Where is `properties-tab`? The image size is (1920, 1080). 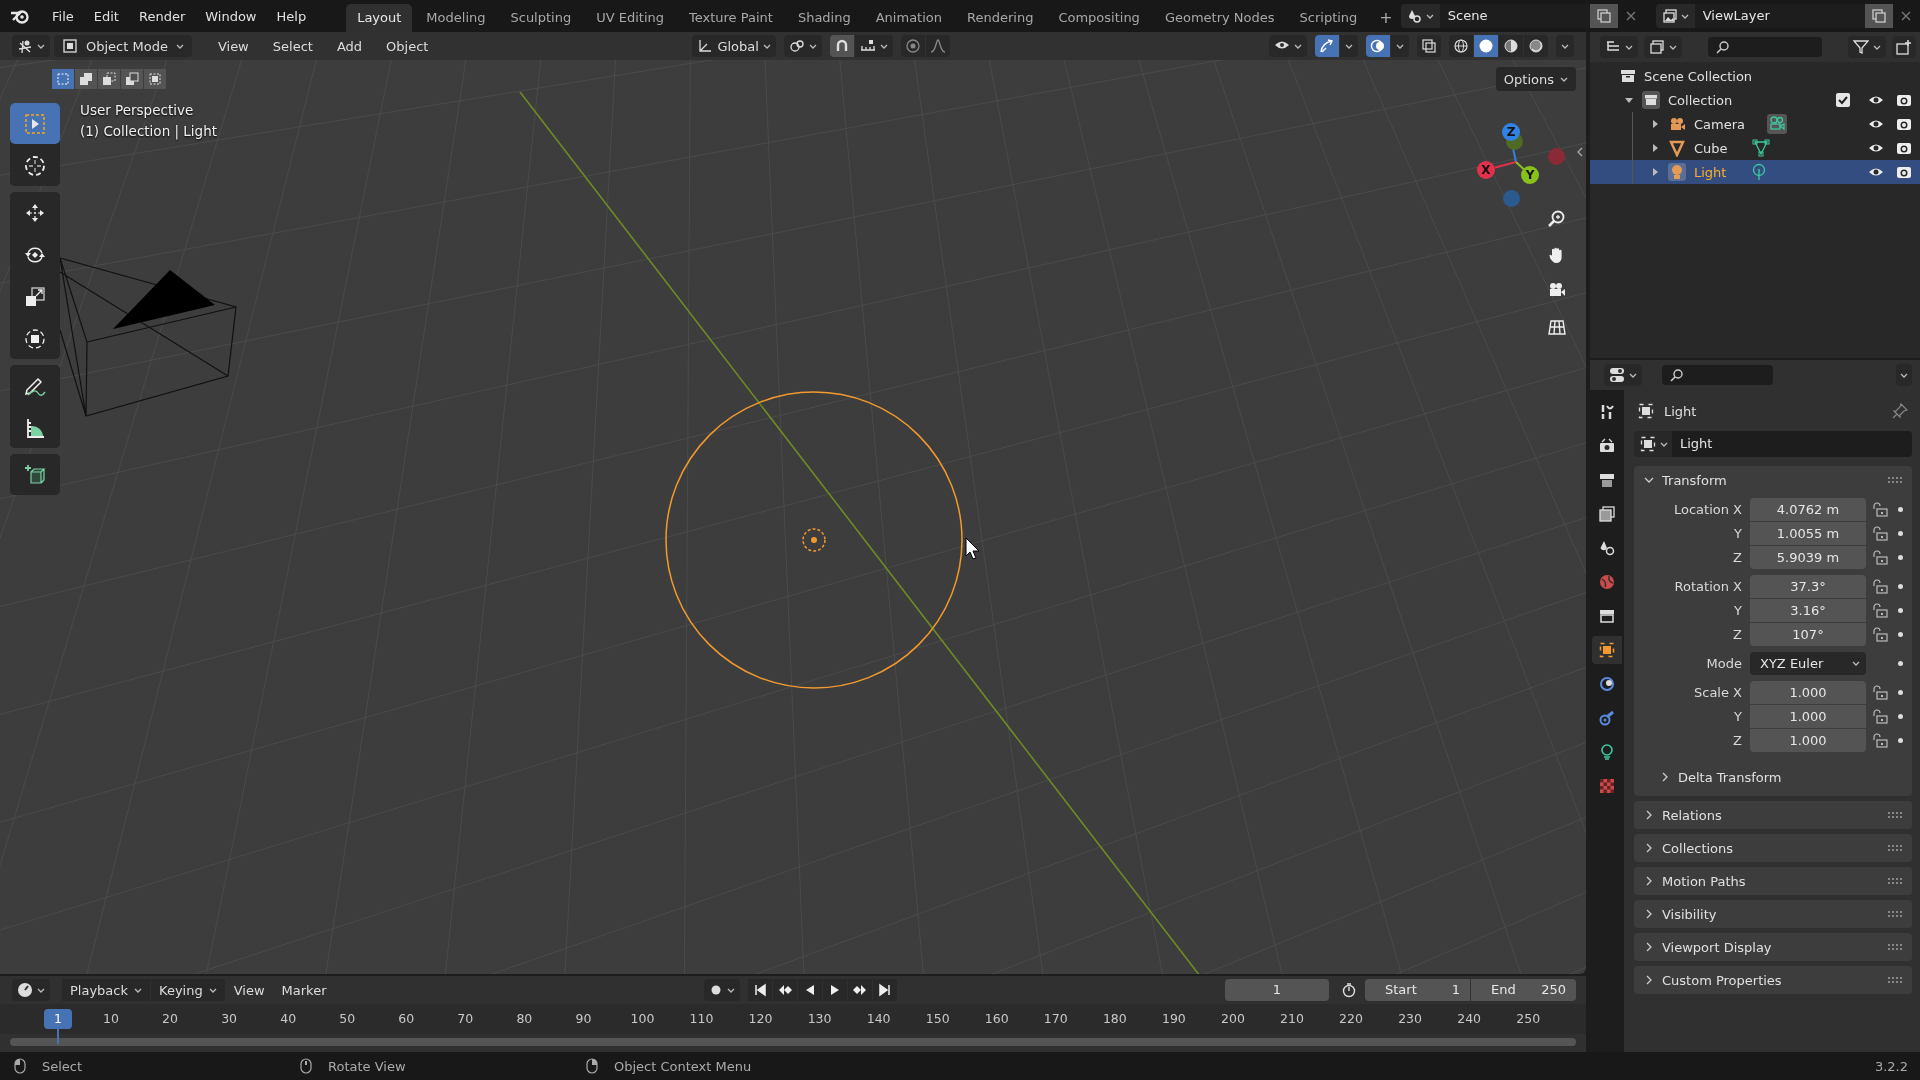 properties-tab is located at coordinates (1607, 650).